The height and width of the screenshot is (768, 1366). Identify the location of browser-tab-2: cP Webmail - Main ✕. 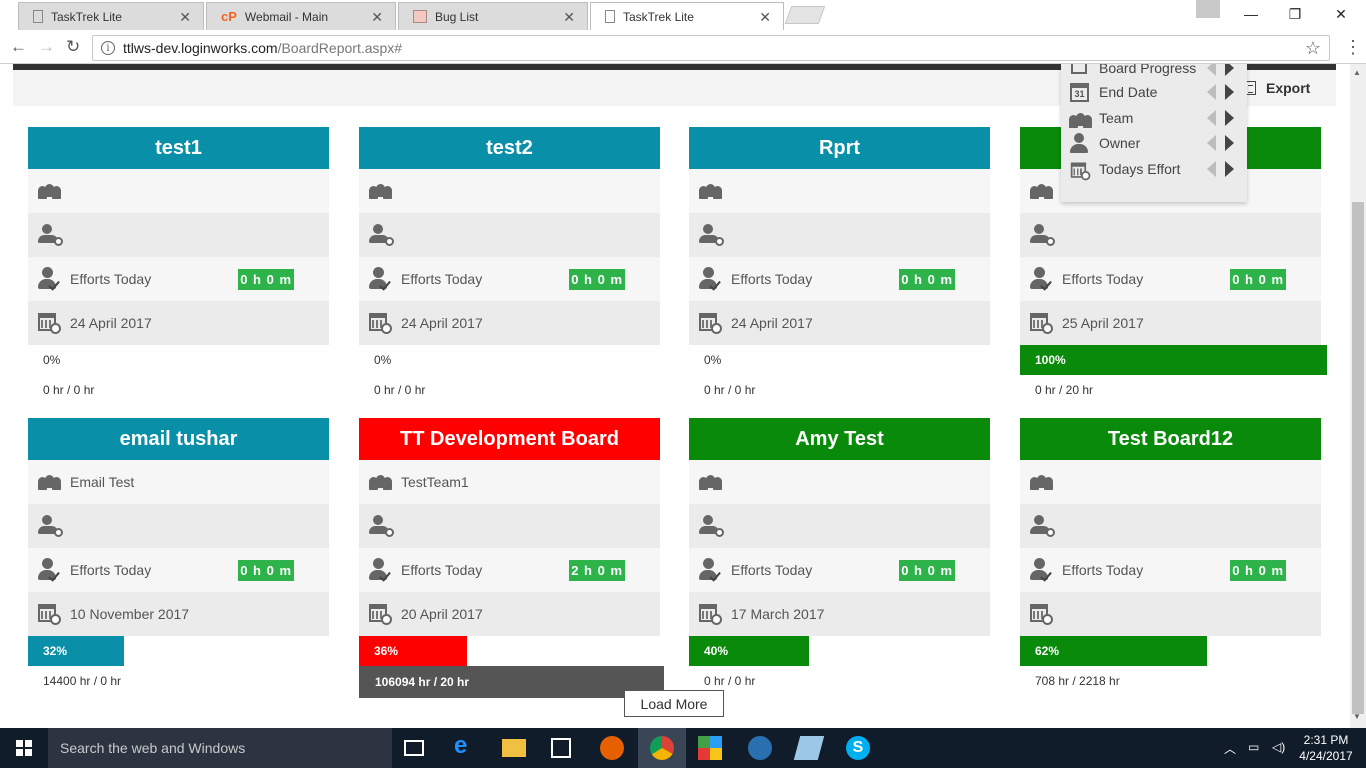
(301, 16).